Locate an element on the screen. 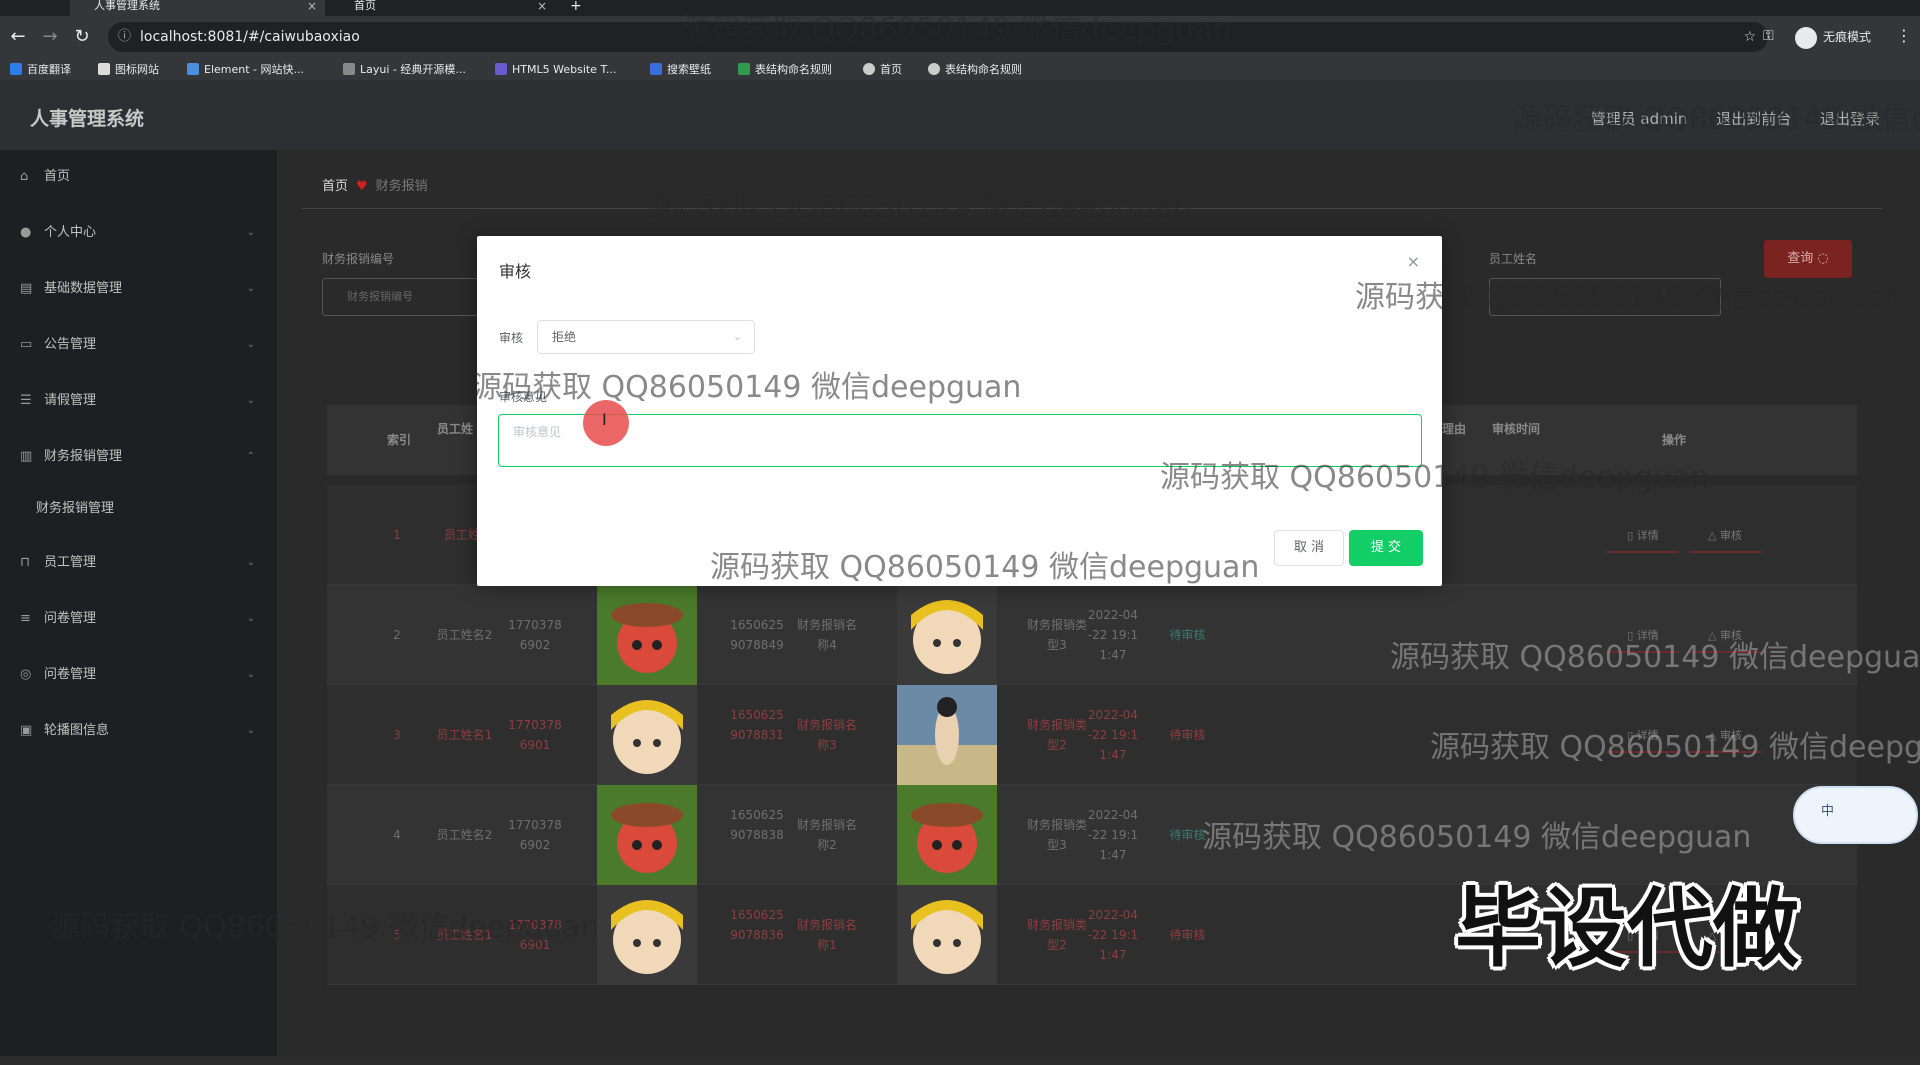 This screenshot has width=1920, height=1065. new-tab-icon: + is located at coordinates (576, 8).